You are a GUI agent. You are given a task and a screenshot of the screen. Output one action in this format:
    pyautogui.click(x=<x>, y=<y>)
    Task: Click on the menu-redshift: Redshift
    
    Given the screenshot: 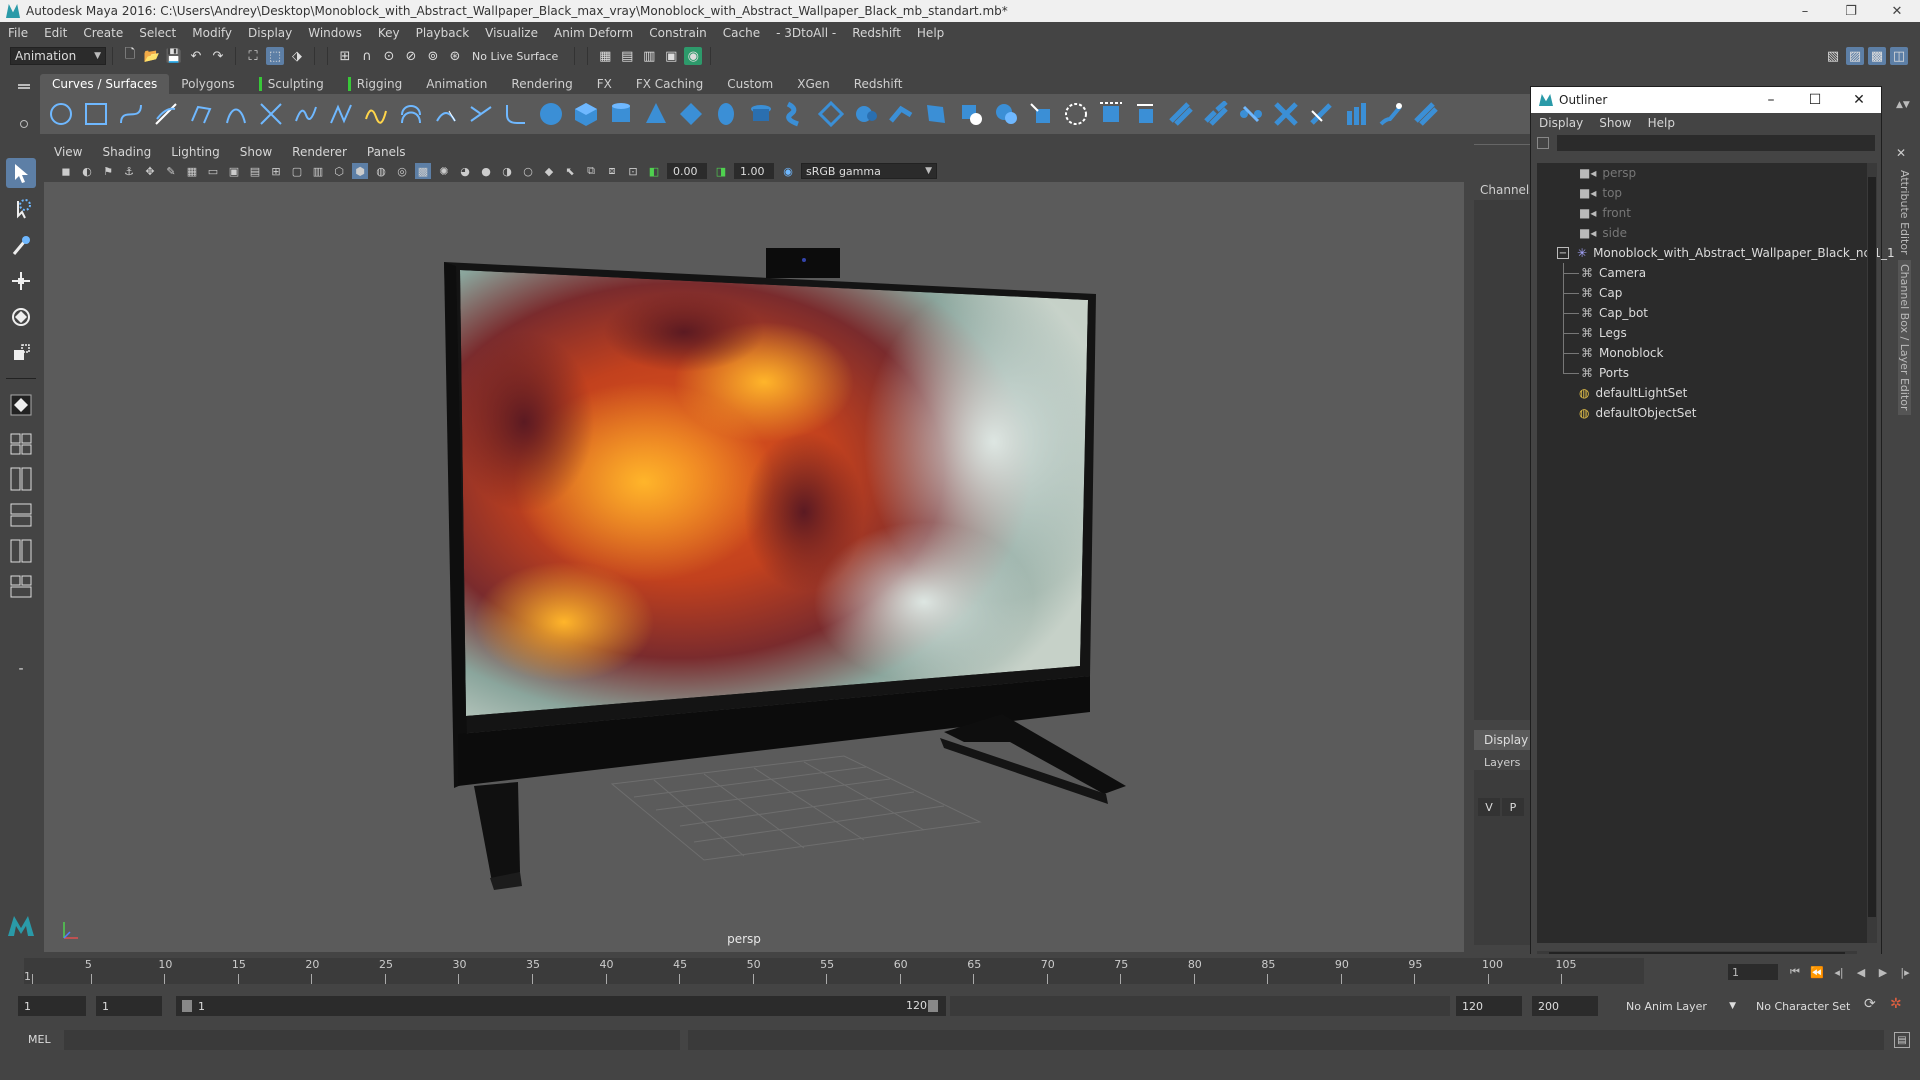 What is the action you would take?
    pyautogui.click(x=876, y=33)
    